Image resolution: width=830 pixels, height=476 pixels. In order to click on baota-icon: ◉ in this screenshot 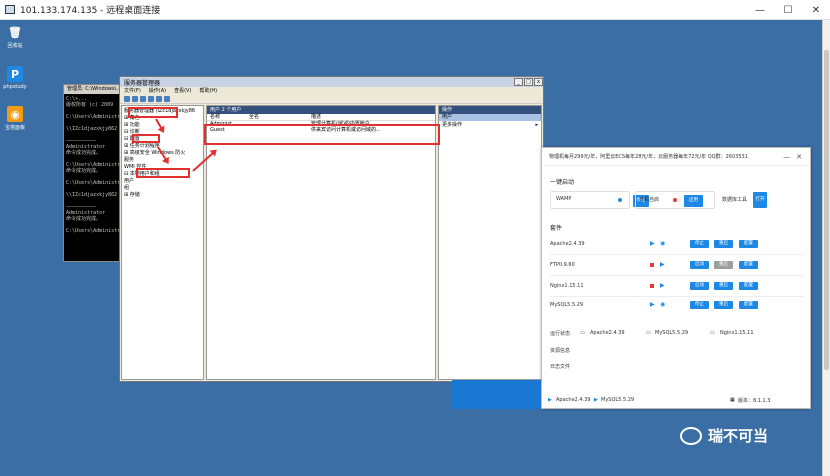, I will do `click(15, 114)`.